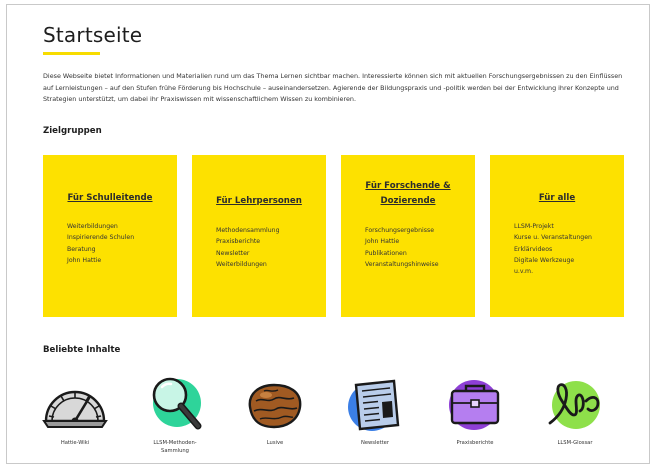  Describe the element at coordinates (275, 443) in the screenshot. I see `popular-item-label: Lusive` at that location.